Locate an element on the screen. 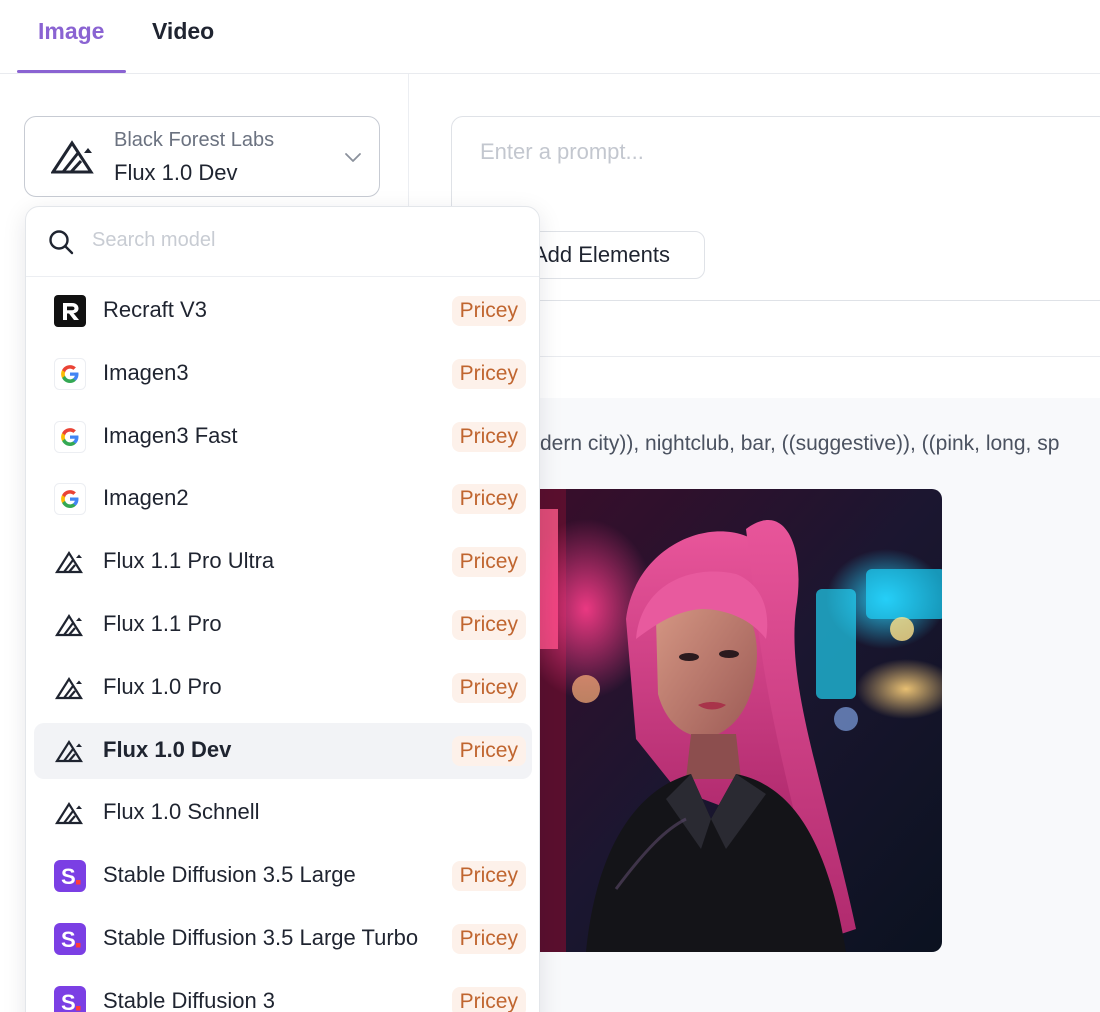  chevron-down-icon is located at coordinates (353, 157).